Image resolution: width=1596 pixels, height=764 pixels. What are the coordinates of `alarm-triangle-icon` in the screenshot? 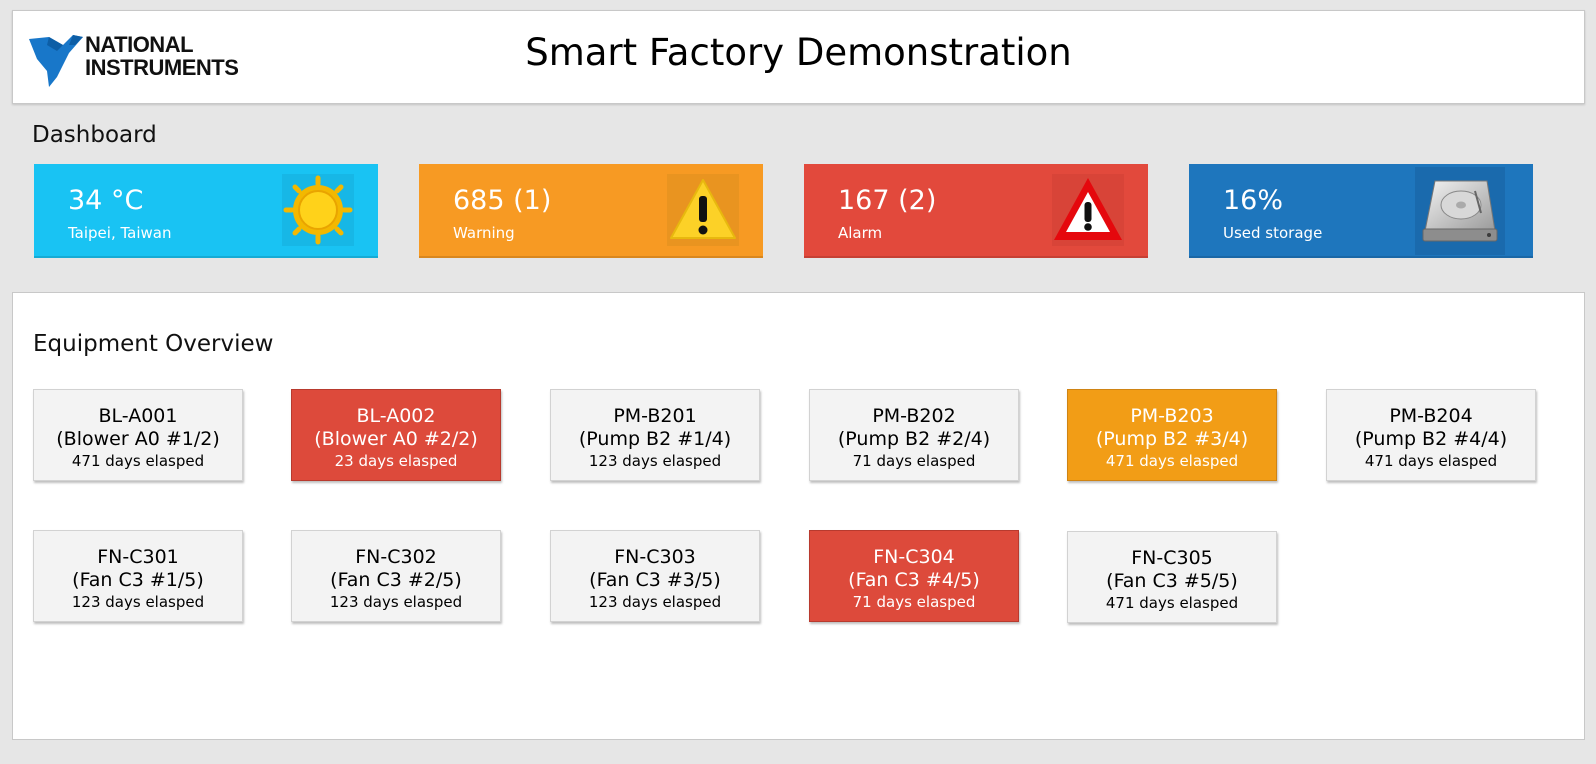 It's located at (1088, 210).